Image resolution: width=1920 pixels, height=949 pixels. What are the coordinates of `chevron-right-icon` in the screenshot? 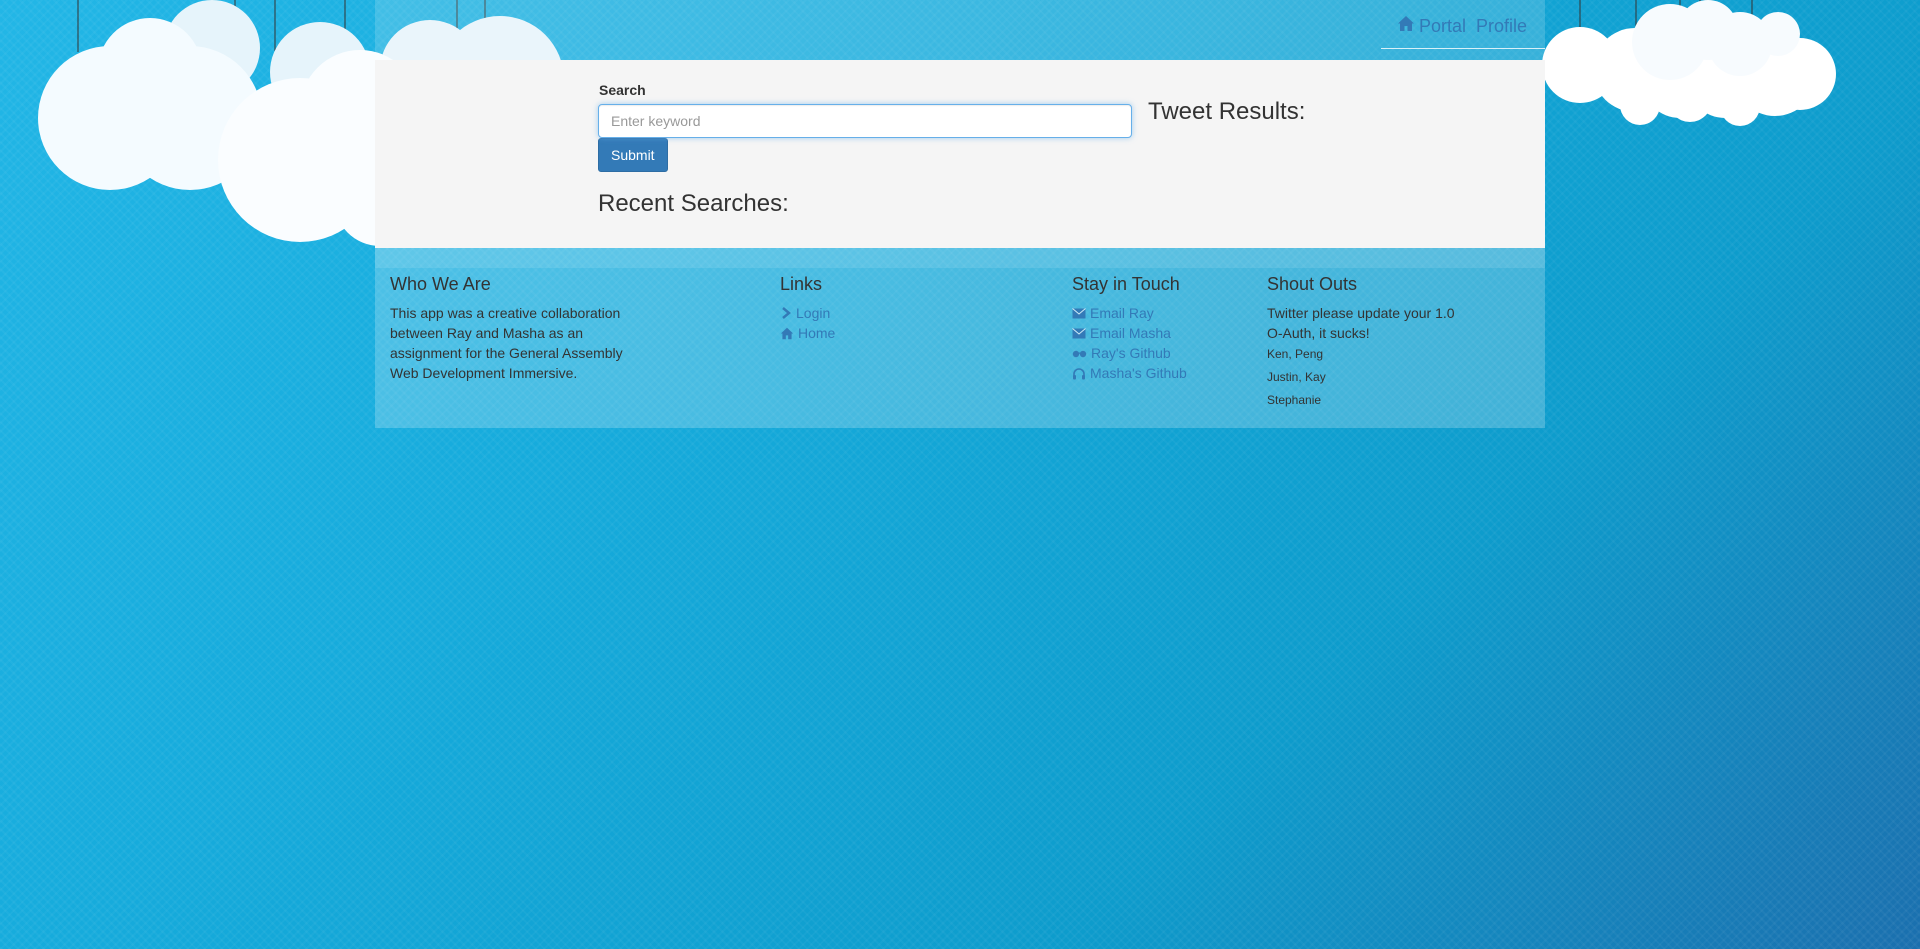 It's located at (786, 313).